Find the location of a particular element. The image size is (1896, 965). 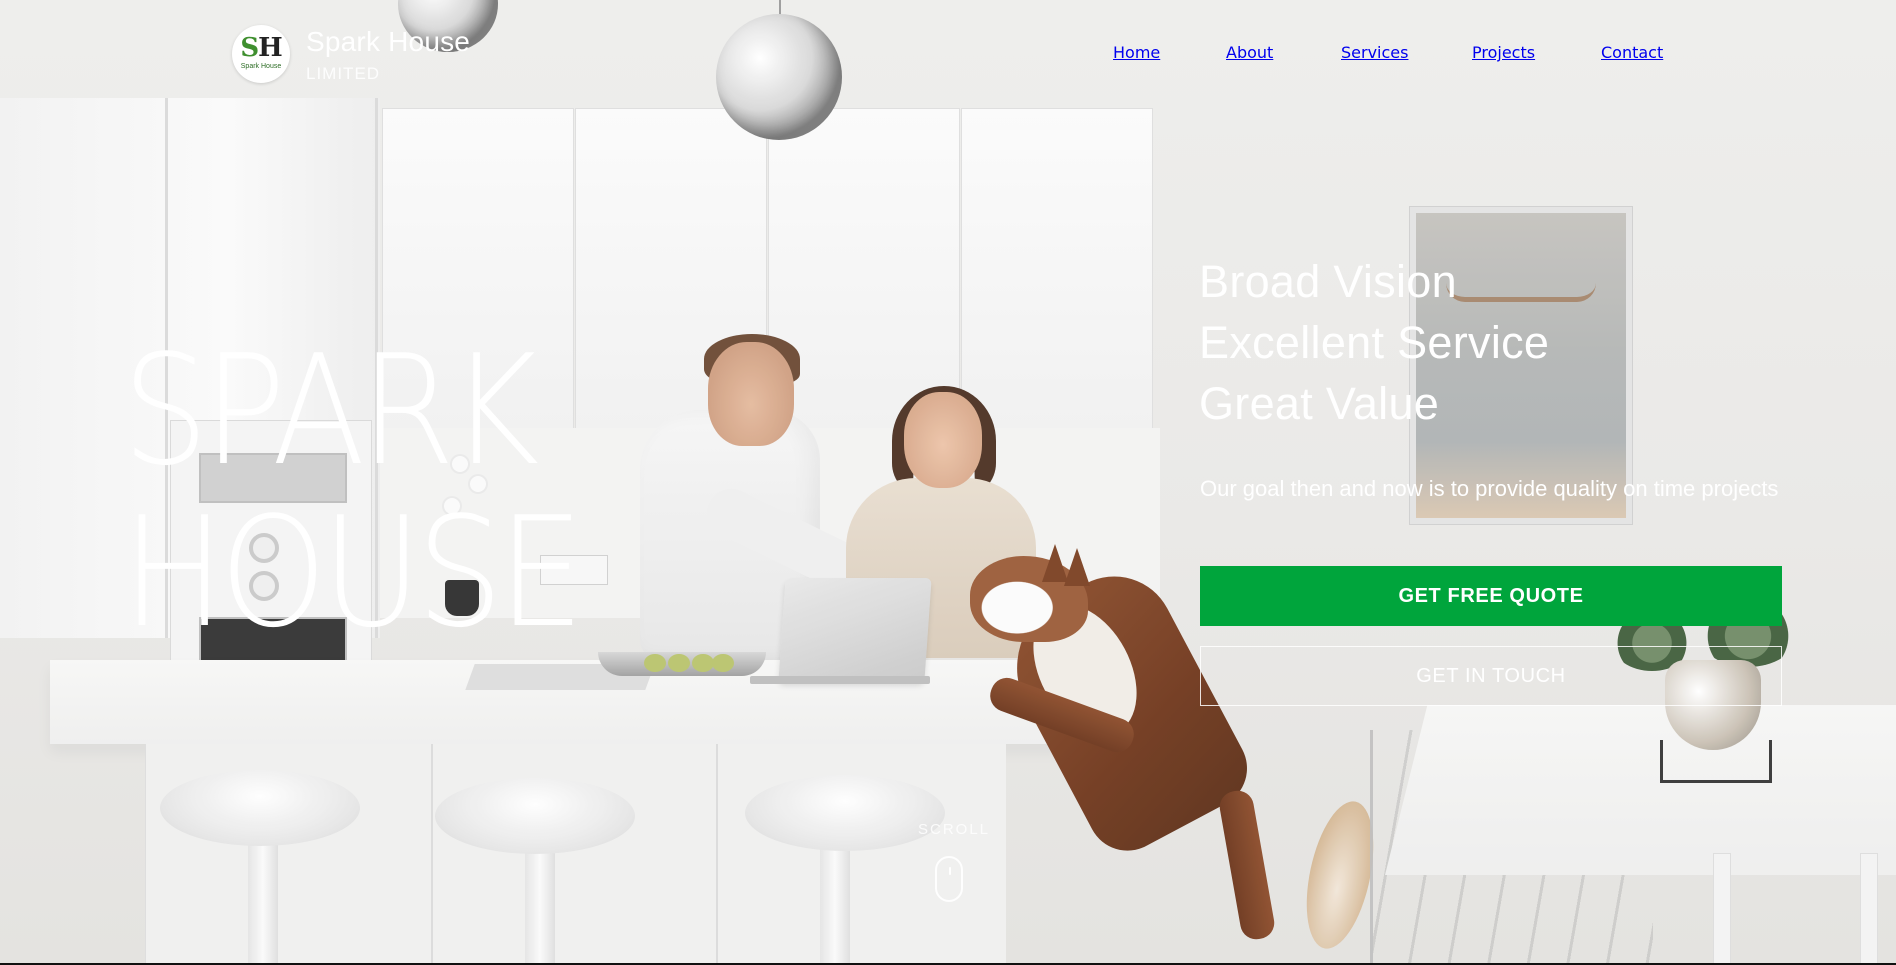

nav-projects: Projects is located at coordinates (1503, 52).